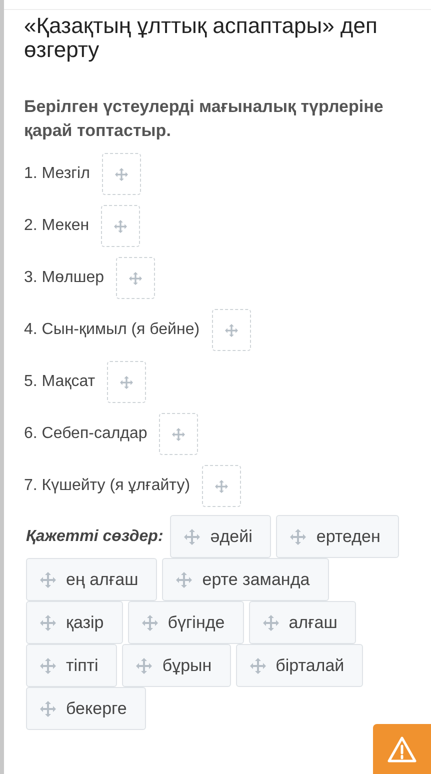  Describe the element at coordinates (57, 226) in the screenshot. I see `category-label: 2. Мекен` at that location.